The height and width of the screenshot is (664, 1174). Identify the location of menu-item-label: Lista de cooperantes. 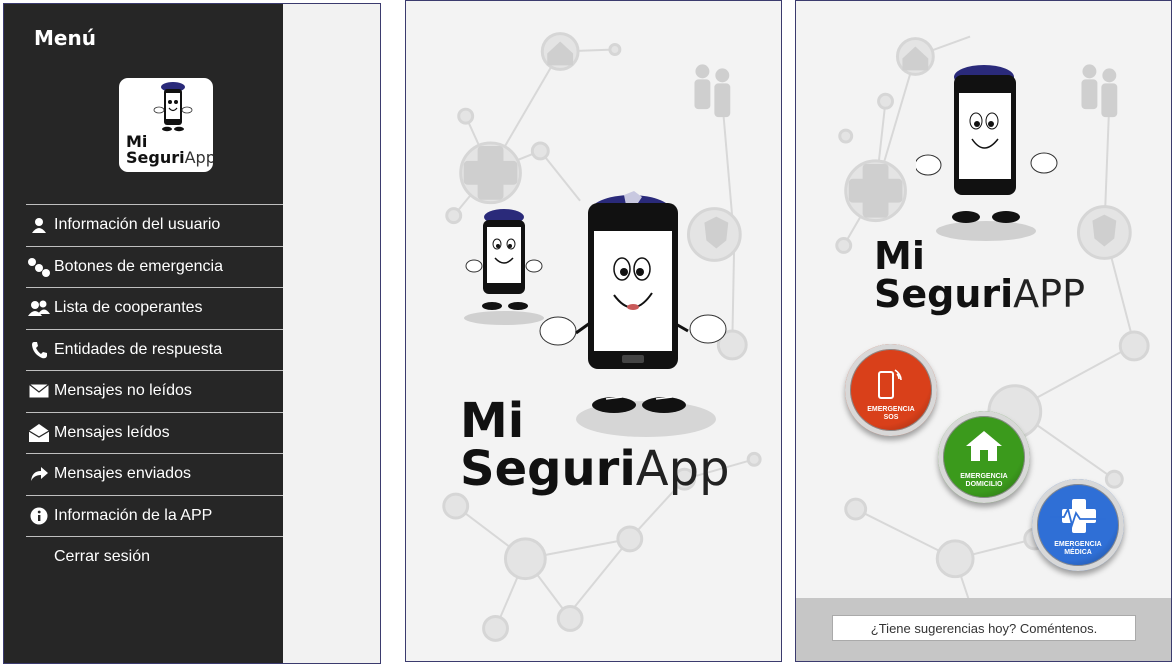
(128, 308).